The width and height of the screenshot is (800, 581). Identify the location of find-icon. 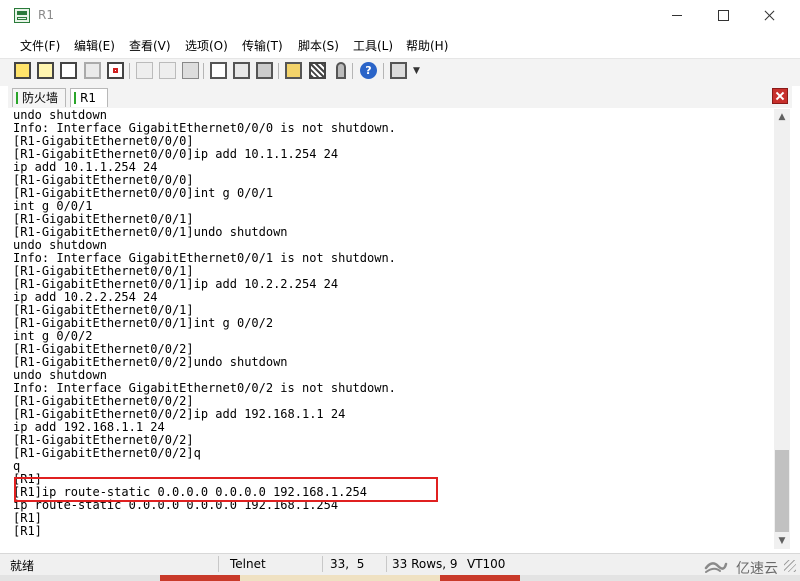
(190, 70).